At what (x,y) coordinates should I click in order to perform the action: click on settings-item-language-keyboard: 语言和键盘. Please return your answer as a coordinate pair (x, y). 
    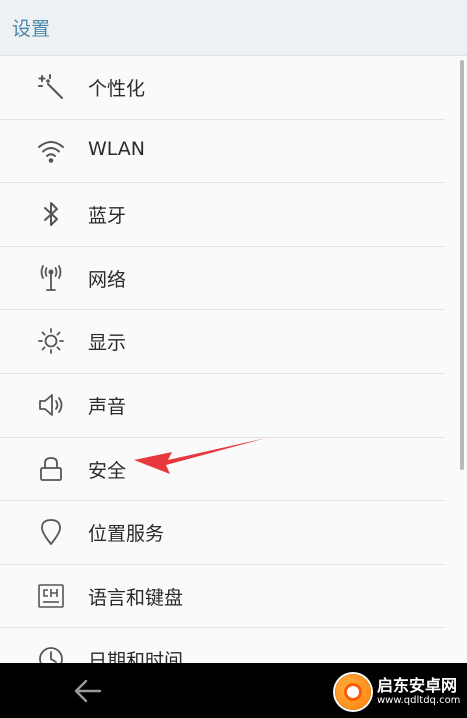
    Looking at the image, I should click on (222, 597).